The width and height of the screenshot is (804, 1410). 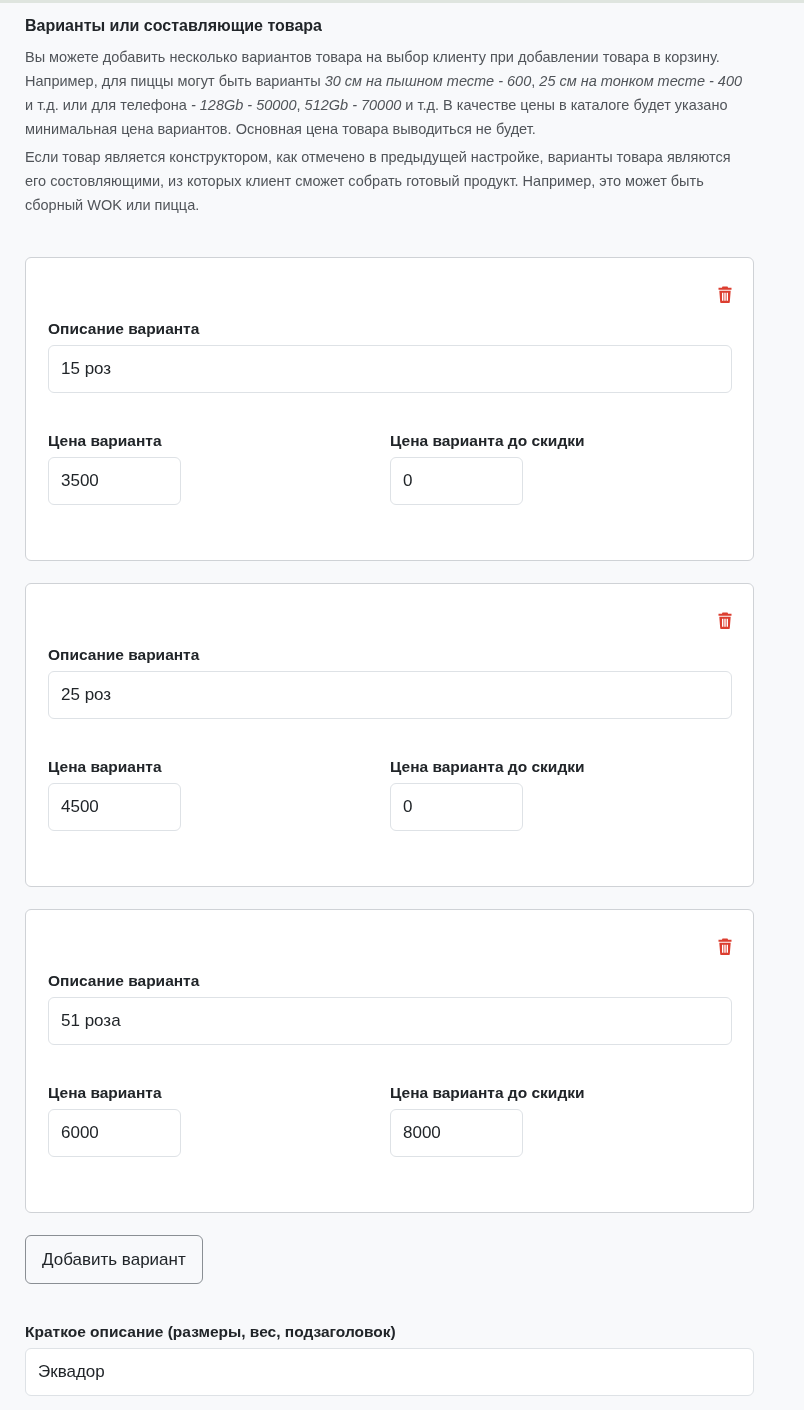 I want to click on price-field: 4500, so click(x=114, y=807).